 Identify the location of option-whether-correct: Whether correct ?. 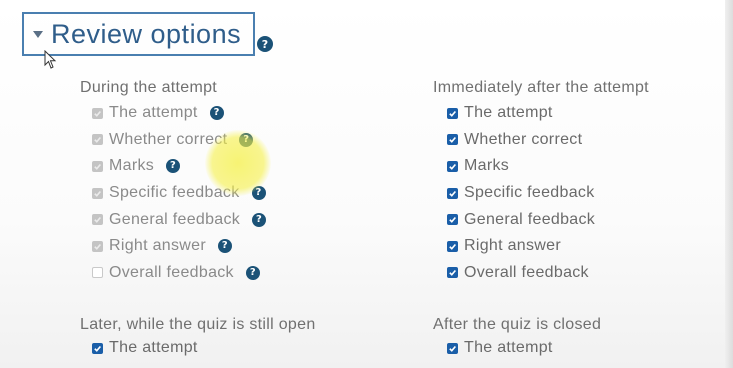
(179, 140).